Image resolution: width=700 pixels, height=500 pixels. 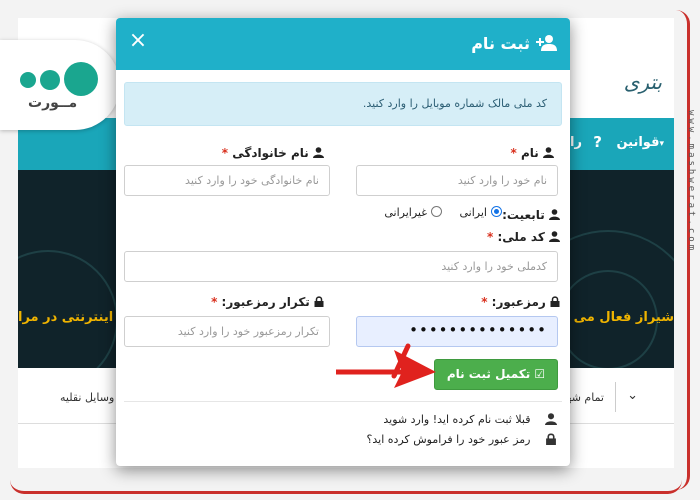 What do you see at coordinates (405, 212) in the screenshot?
I see `radio-non-iranian-label: غیرایرانی` at bounding box center [405, 212].